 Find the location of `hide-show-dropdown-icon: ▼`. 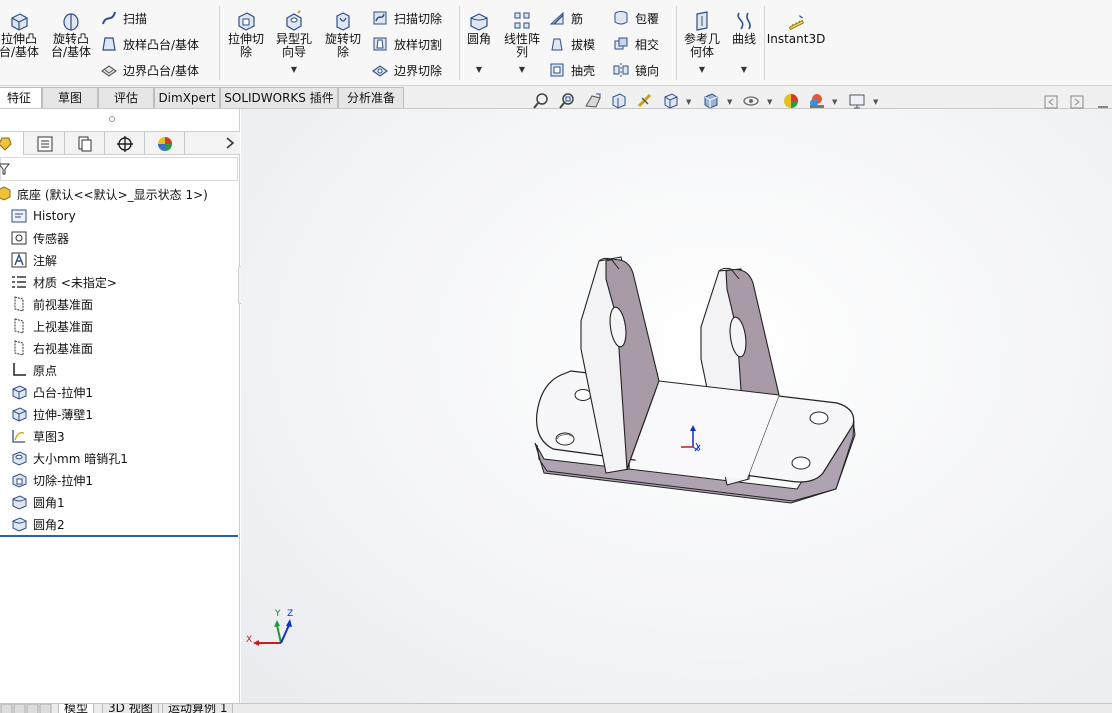

hide-show-dropdown-icon: ▼ is located at coordinates (769, 102).